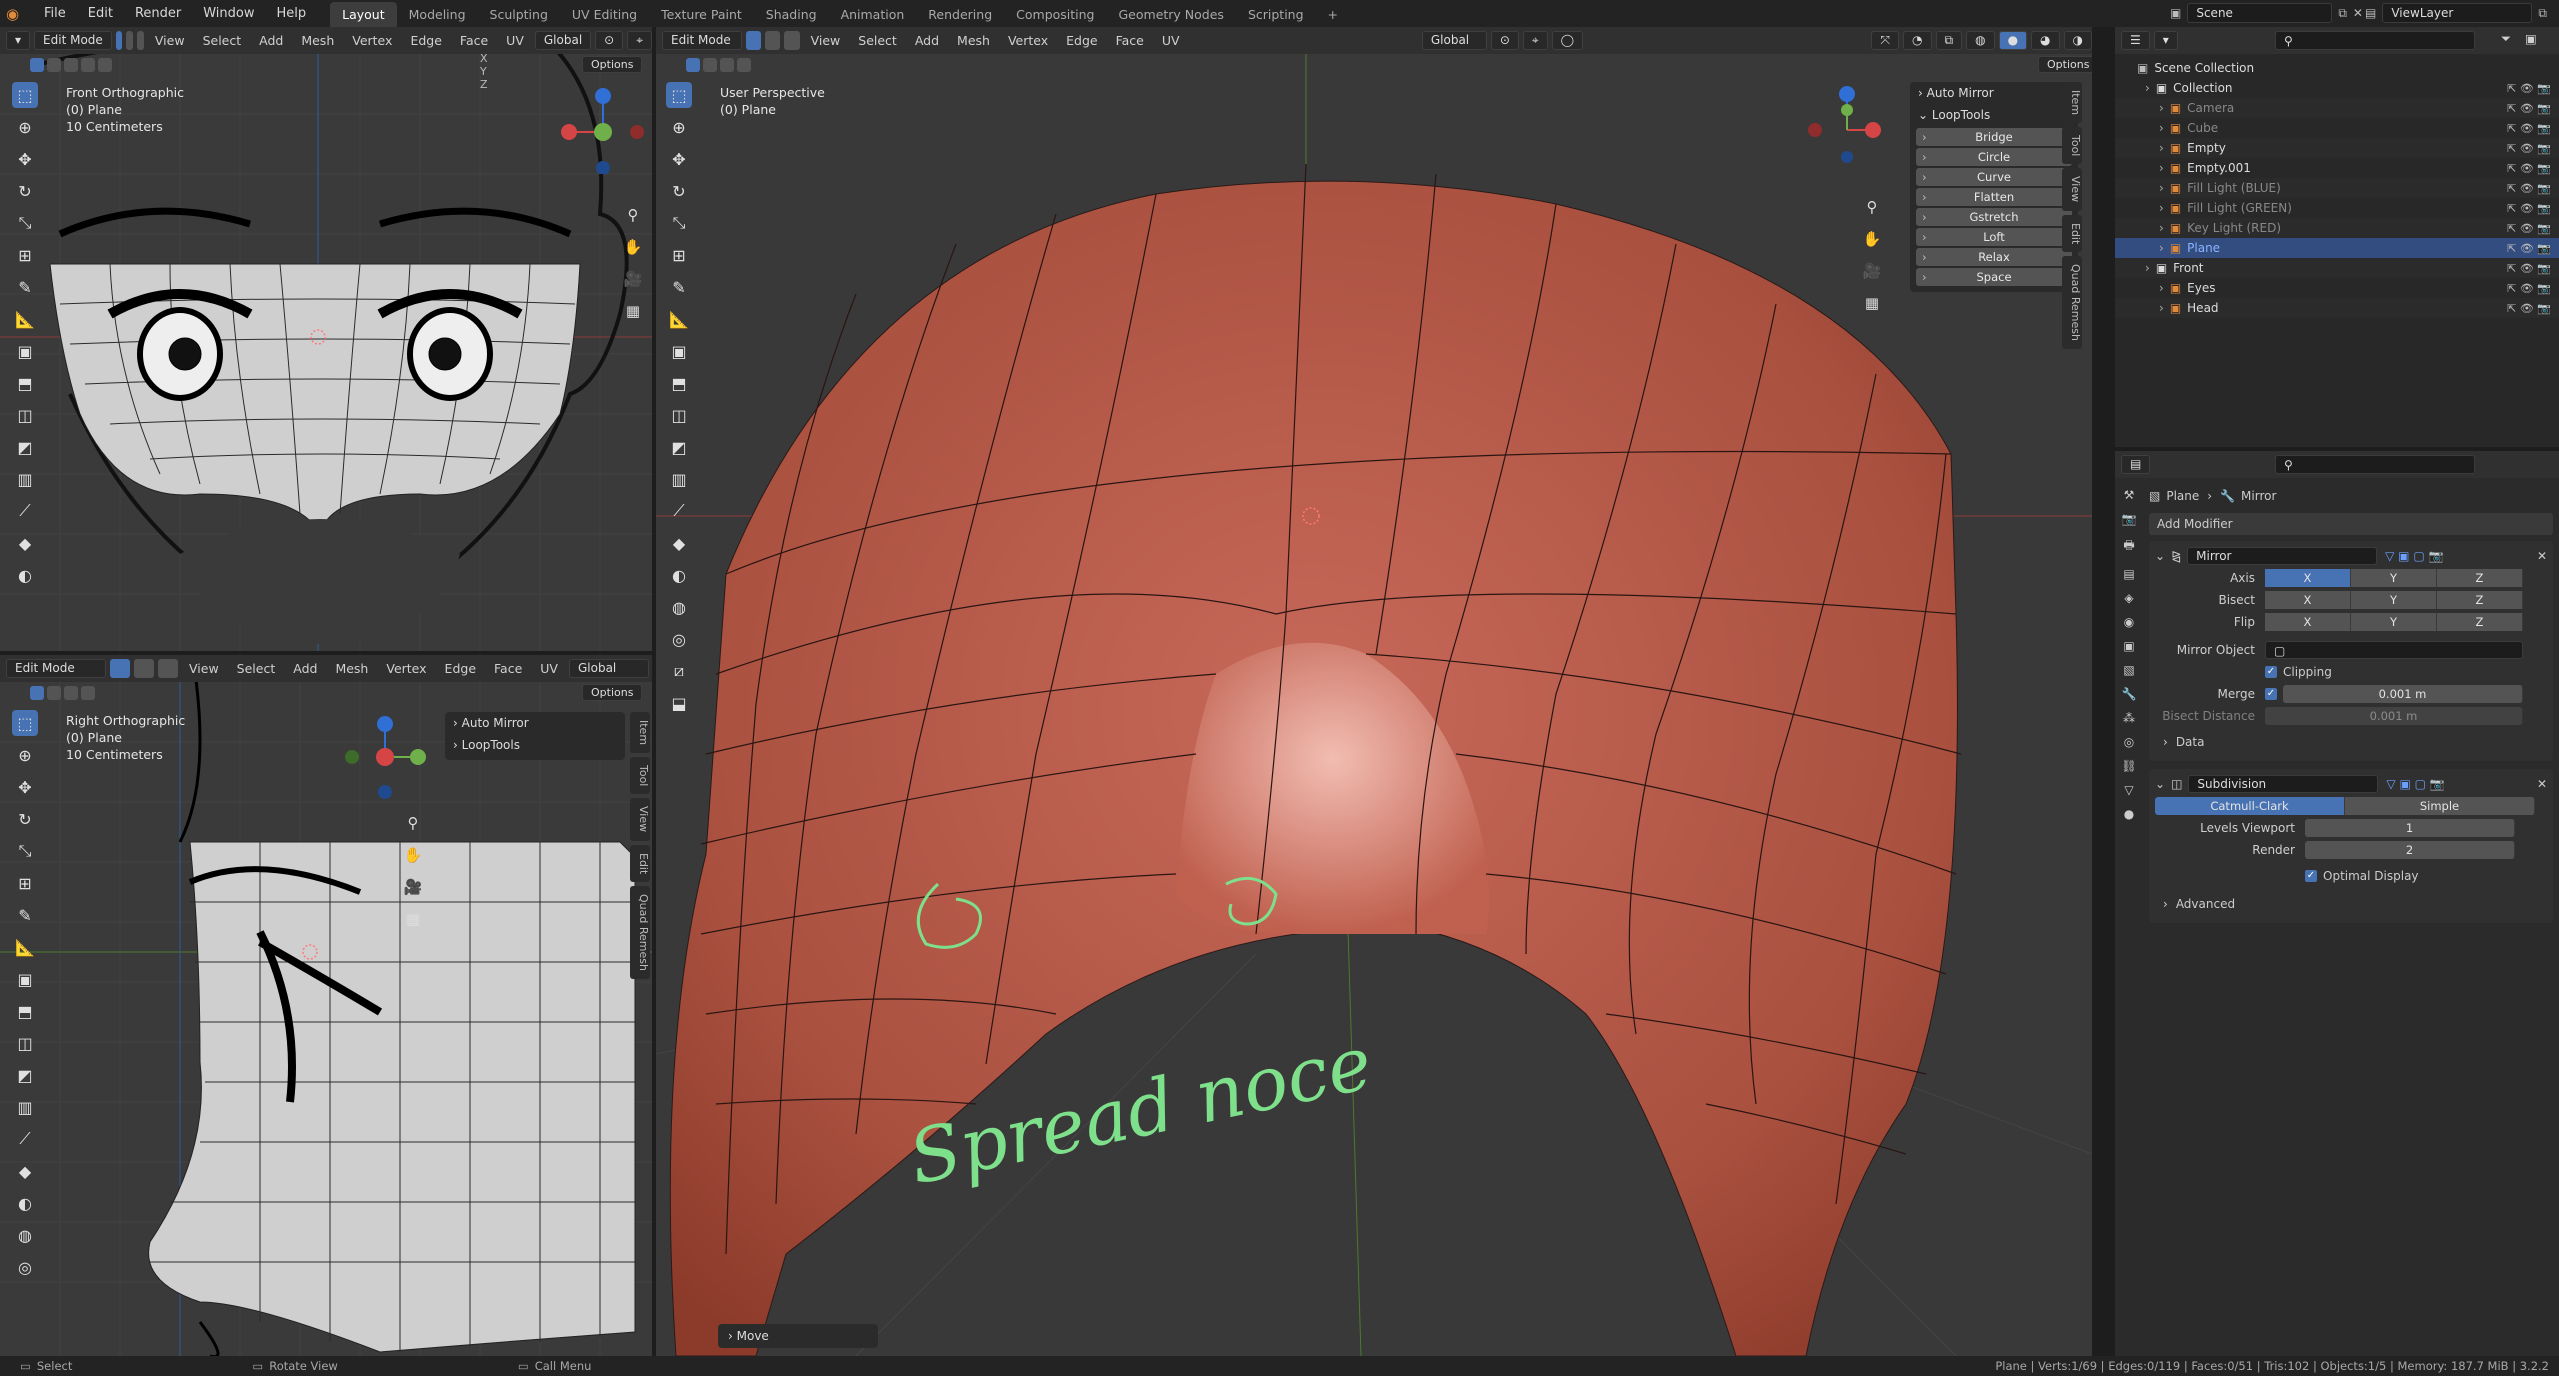 The image size is (2559, 1376). What do you see at coordinates (639, 40) in the screenshot?
I see `snap-dropdown: ⌖` at bounding box center [639, 40].